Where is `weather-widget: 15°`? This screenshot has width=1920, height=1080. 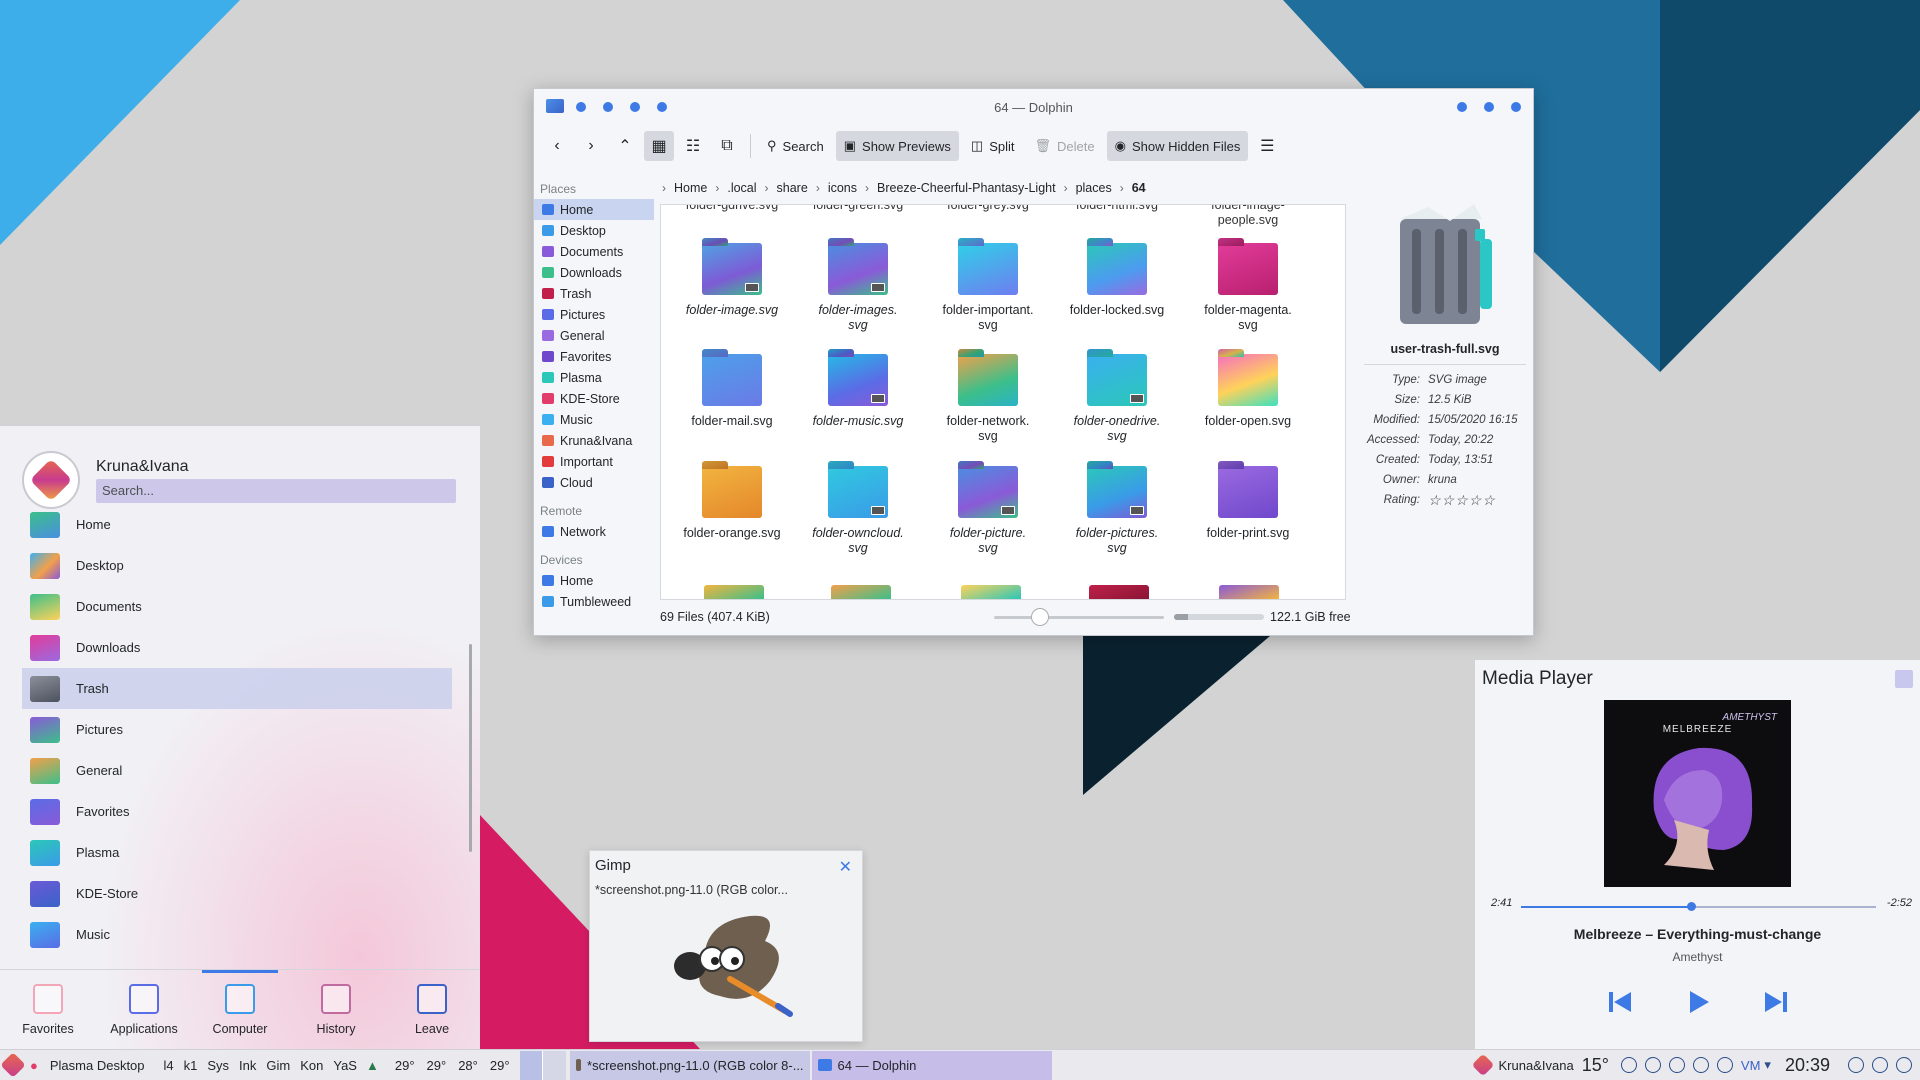
weather-widget: 15° is located at coordinates (1595, 1065).